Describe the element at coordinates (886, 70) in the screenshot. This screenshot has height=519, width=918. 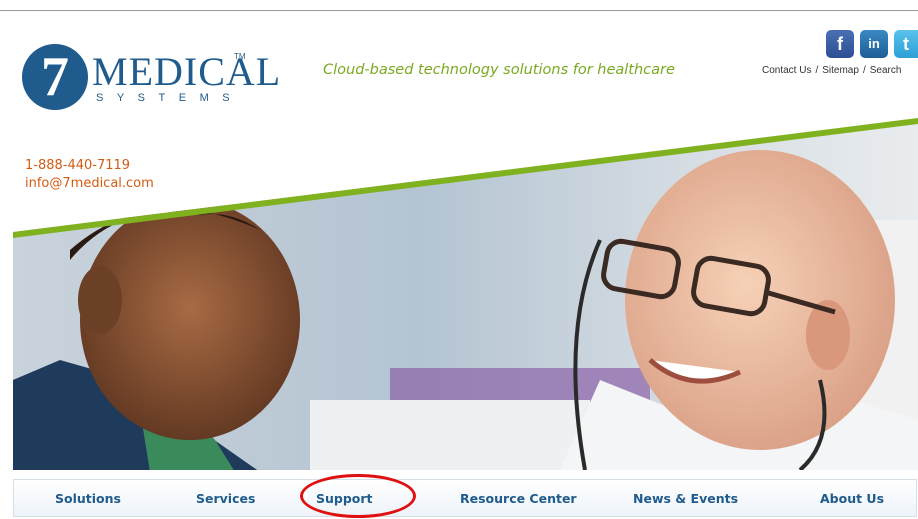
I see `search-link: Search` at that location.